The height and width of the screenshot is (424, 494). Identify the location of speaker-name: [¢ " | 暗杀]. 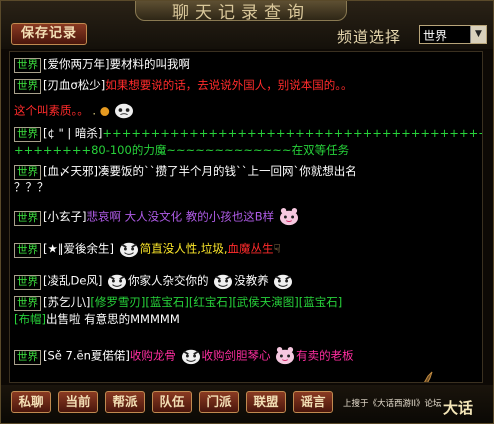
(72, 133).